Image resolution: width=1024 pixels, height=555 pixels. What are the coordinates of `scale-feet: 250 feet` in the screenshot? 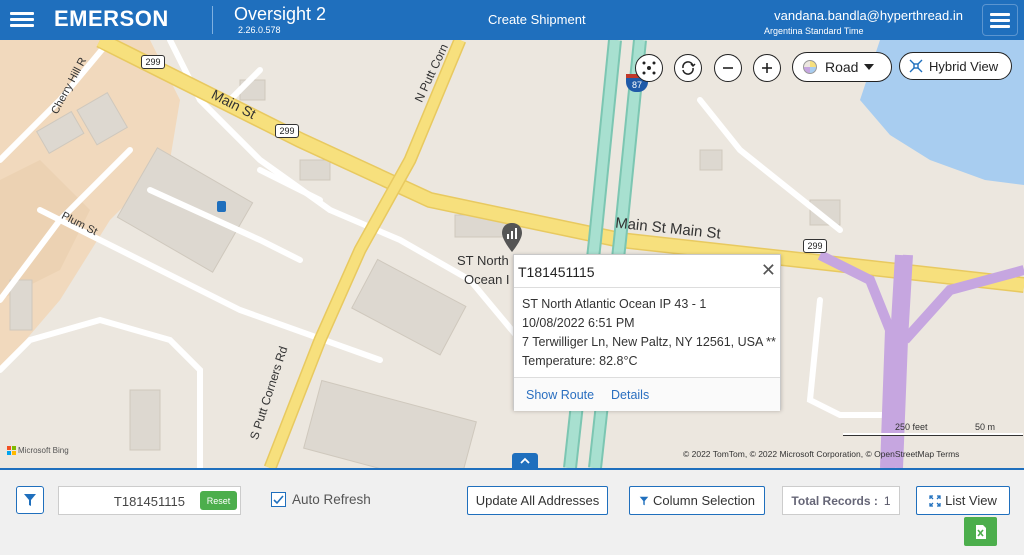 It's located at (911, 427).